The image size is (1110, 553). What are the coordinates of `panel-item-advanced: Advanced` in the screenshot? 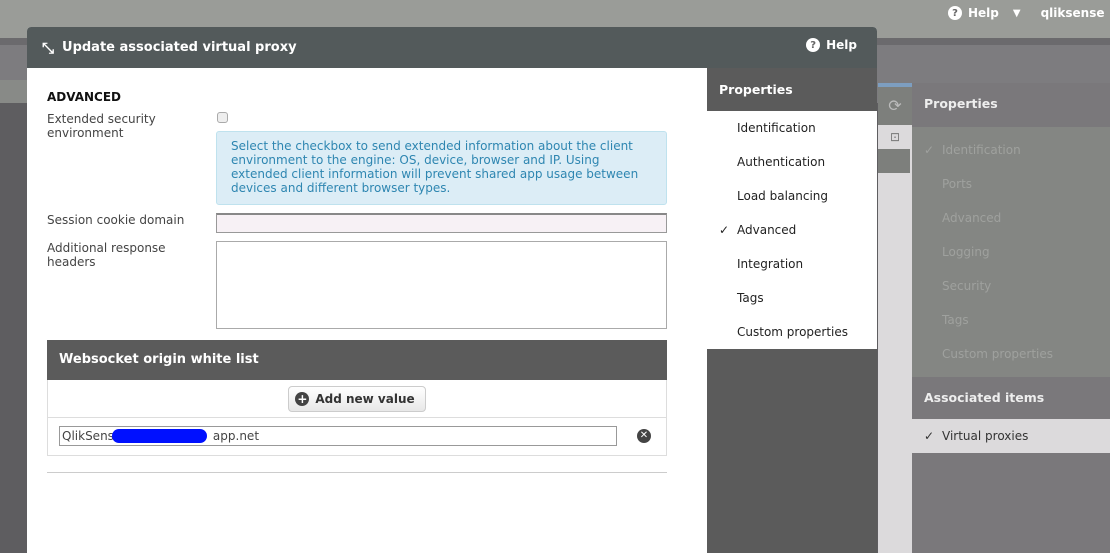 It's located at (1011, 218).